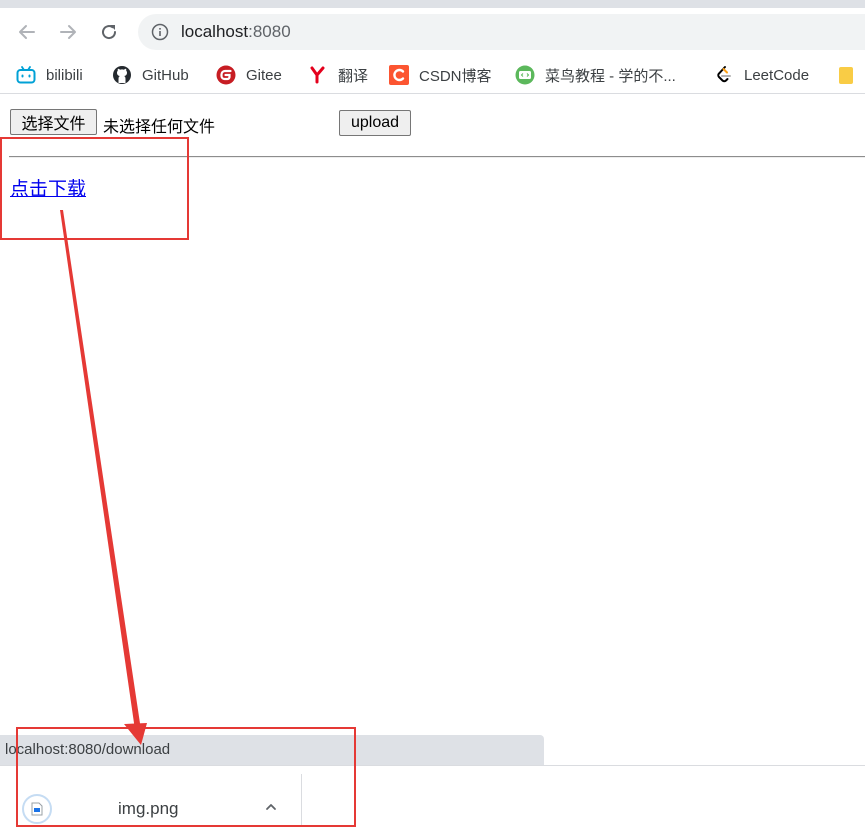 This screenshot has width=865, height=833. I want to click on folder-icon, so click(846, 75).